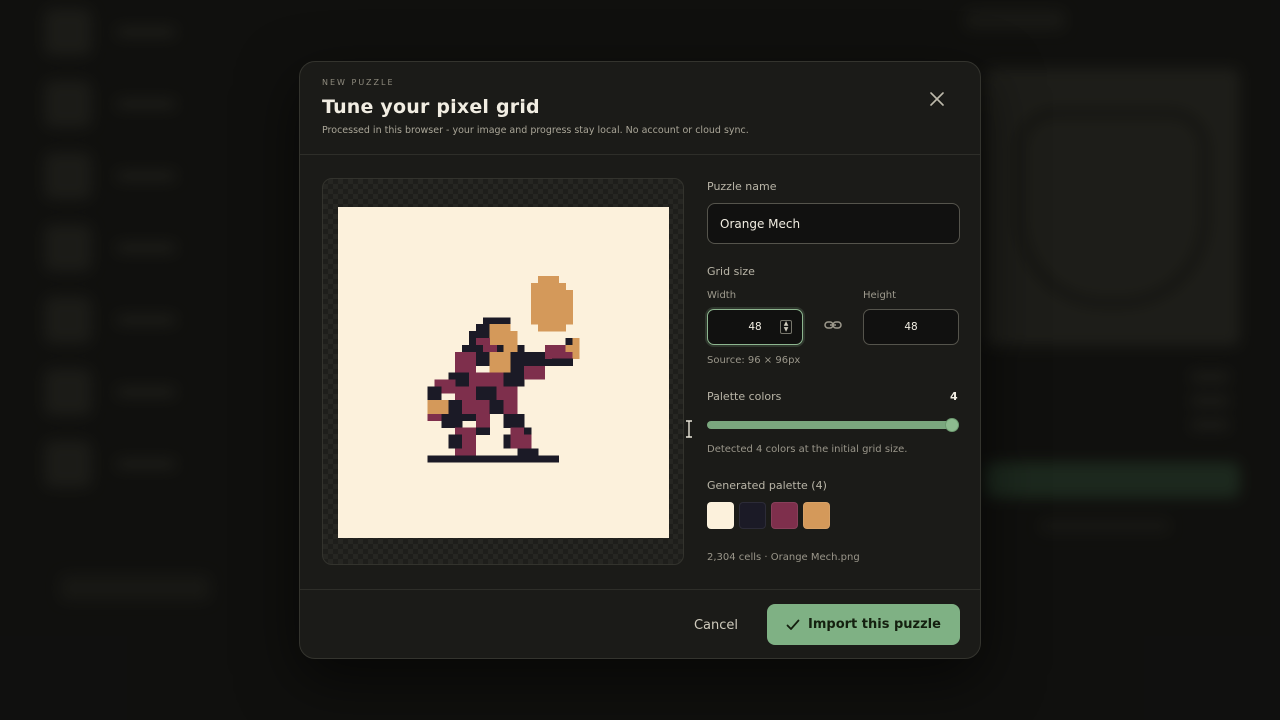 This screenshot has width=1280, height=720. I want to click on puzzle-name-input, so click(833, 223).